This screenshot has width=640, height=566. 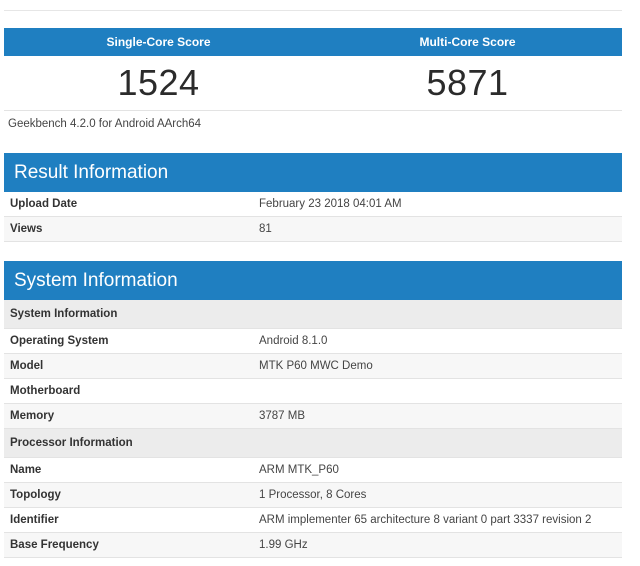 I want to click on top-divider, so click(x=313, y=10).